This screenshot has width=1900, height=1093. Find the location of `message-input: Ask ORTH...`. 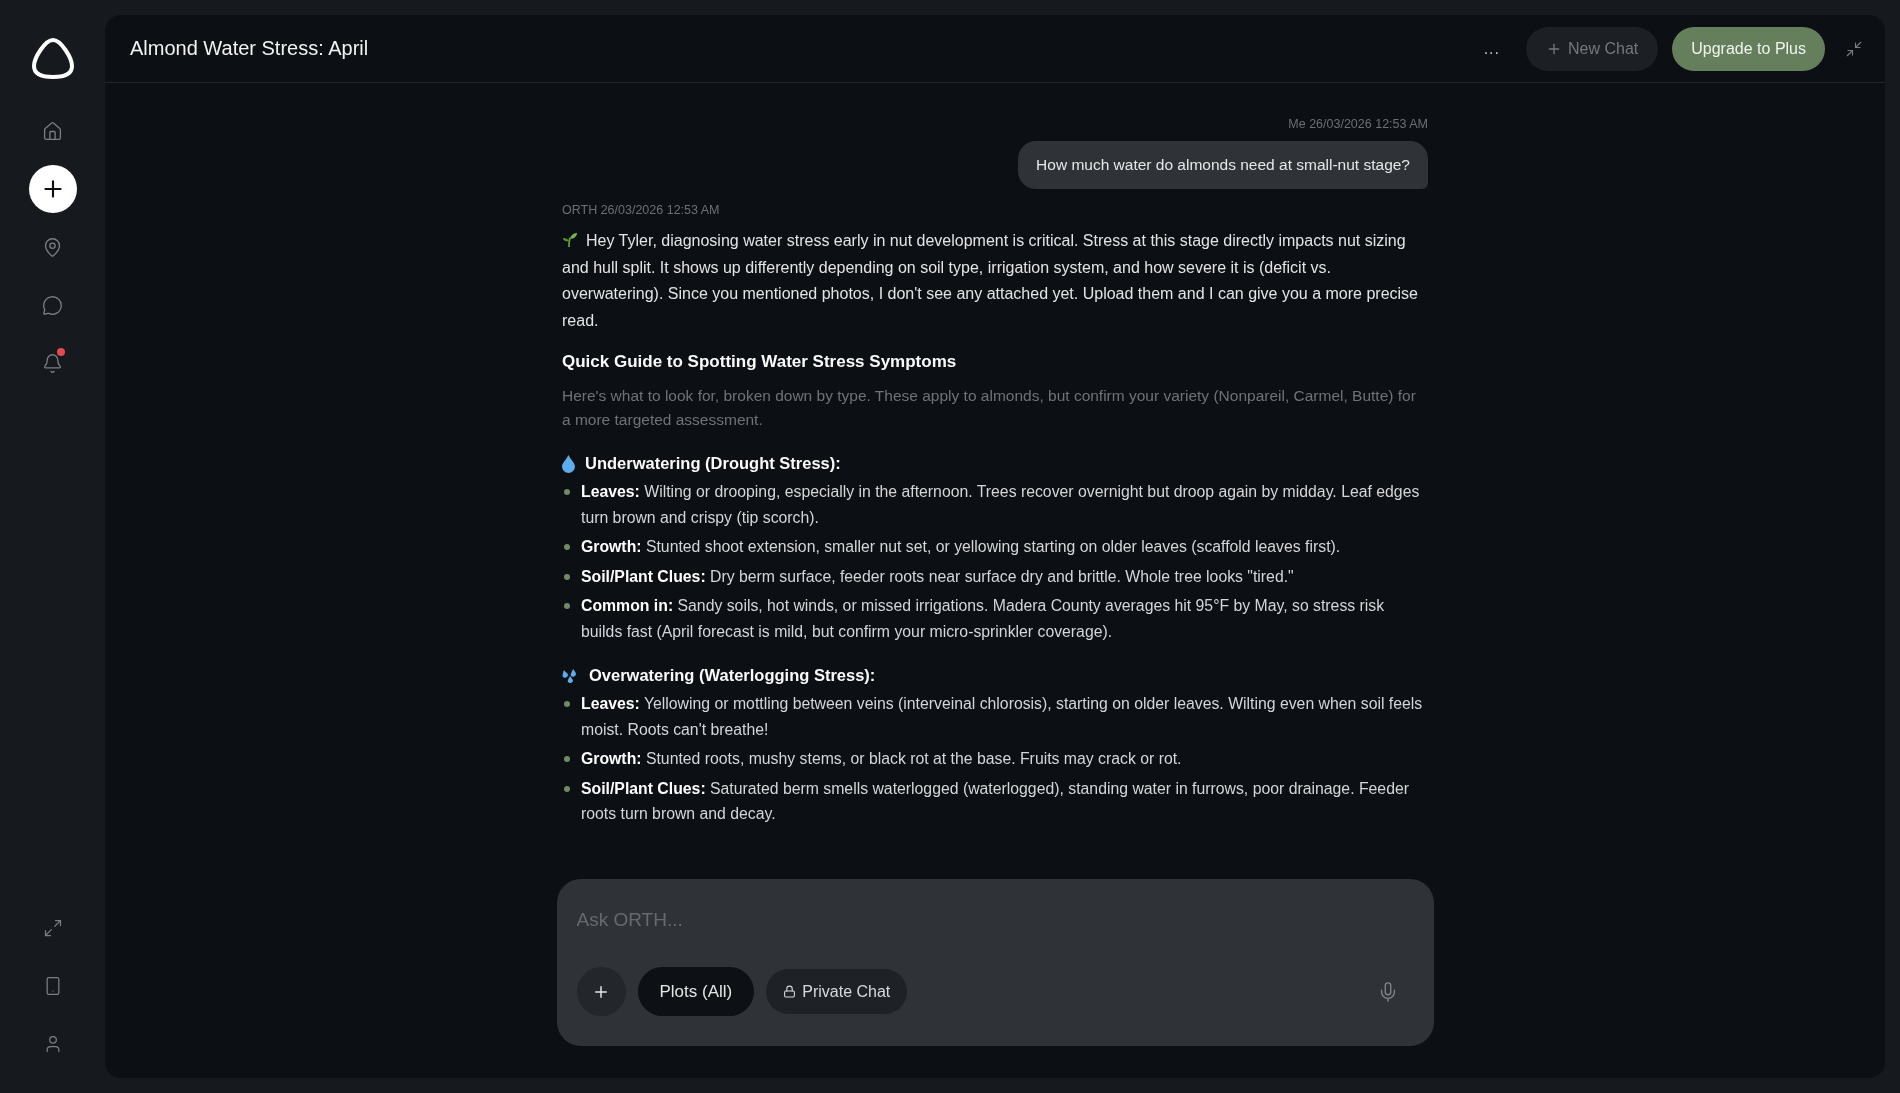

message-input: Ask ORTH... is located at coordinates (995, 920).